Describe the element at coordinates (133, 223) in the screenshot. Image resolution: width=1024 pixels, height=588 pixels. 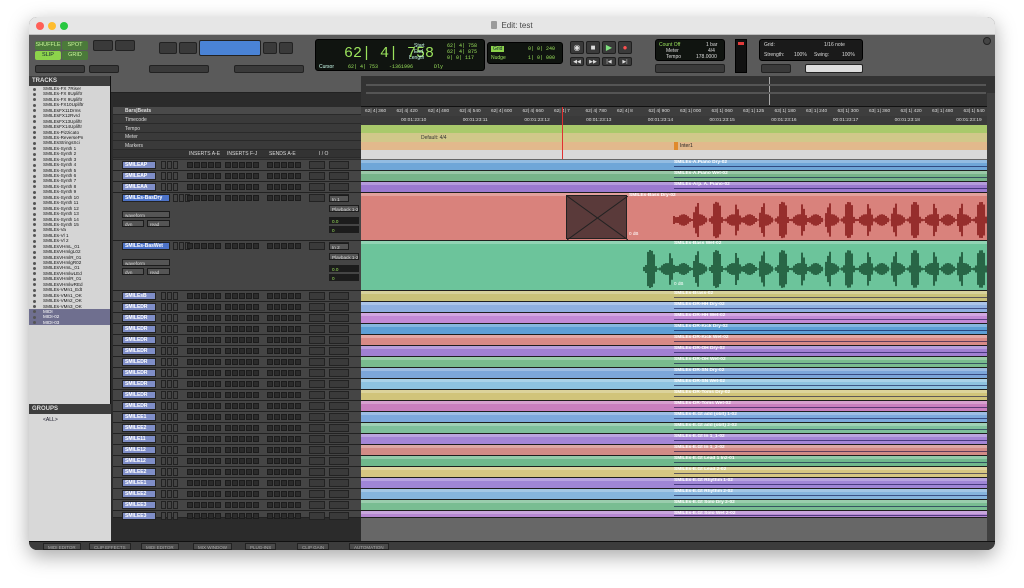
I see `dyn-button: dyn` at that location.